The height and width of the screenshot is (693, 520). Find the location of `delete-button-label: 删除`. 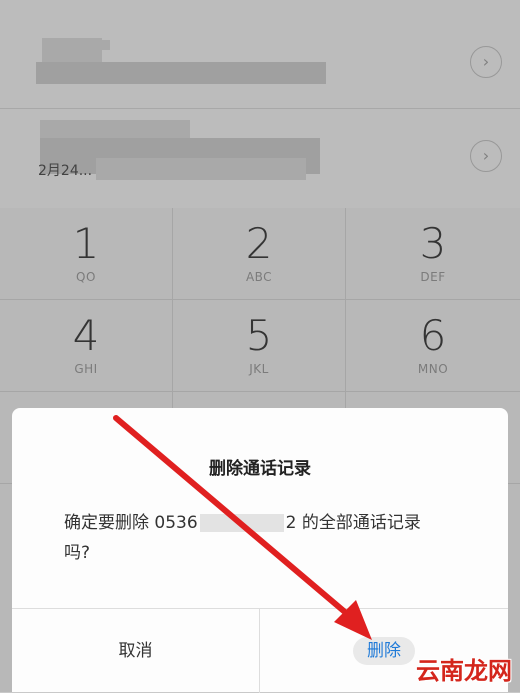

delete-button-label: 删除 is located at coordinates (384, 651).